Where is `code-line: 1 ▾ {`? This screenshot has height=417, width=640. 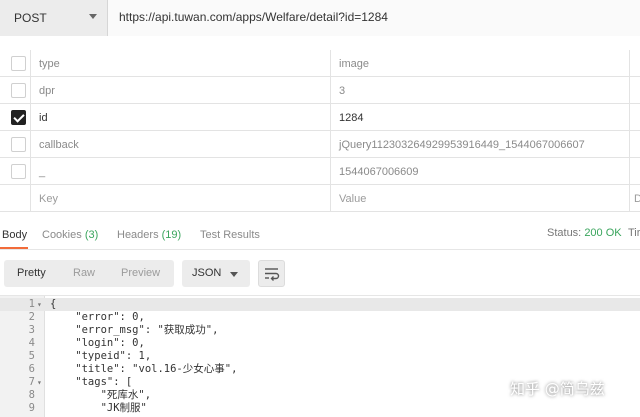
code-line: 1 ▾ { is located at coordinates (320, 304).